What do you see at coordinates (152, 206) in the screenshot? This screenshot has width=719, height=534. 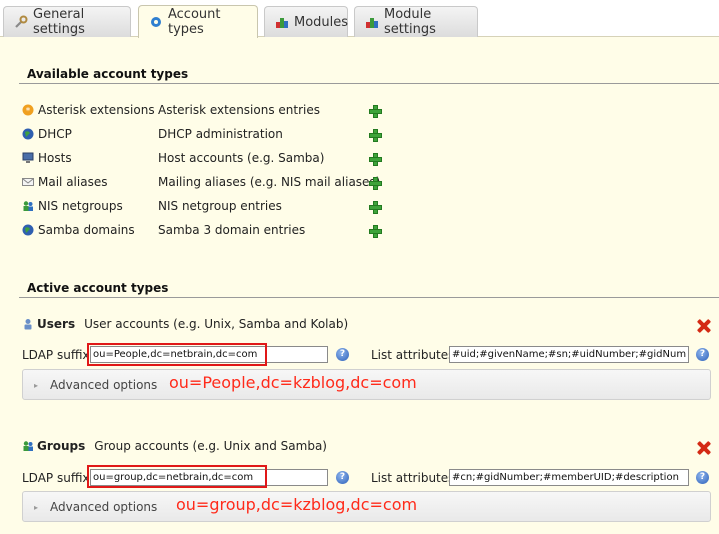 I see `available-type-nis-netgroups: NIS netgroups NIS netgroup entries` at bounding box center [152, 206].